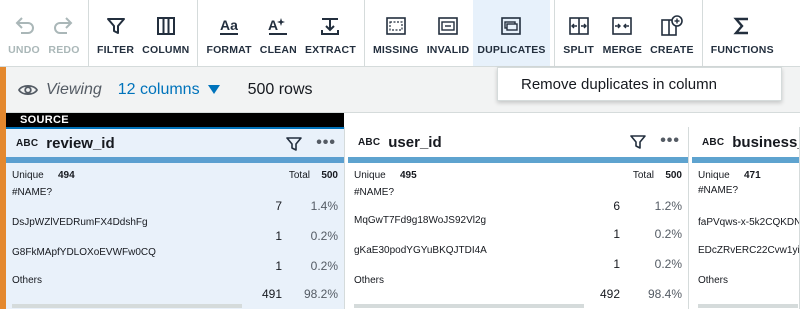 The height and width of the screenshot is (309, 800). What do you see at coordinates (116, 50) in the screenshot?
I see `filter-label: FILTER` at bounding box center [116, 50].